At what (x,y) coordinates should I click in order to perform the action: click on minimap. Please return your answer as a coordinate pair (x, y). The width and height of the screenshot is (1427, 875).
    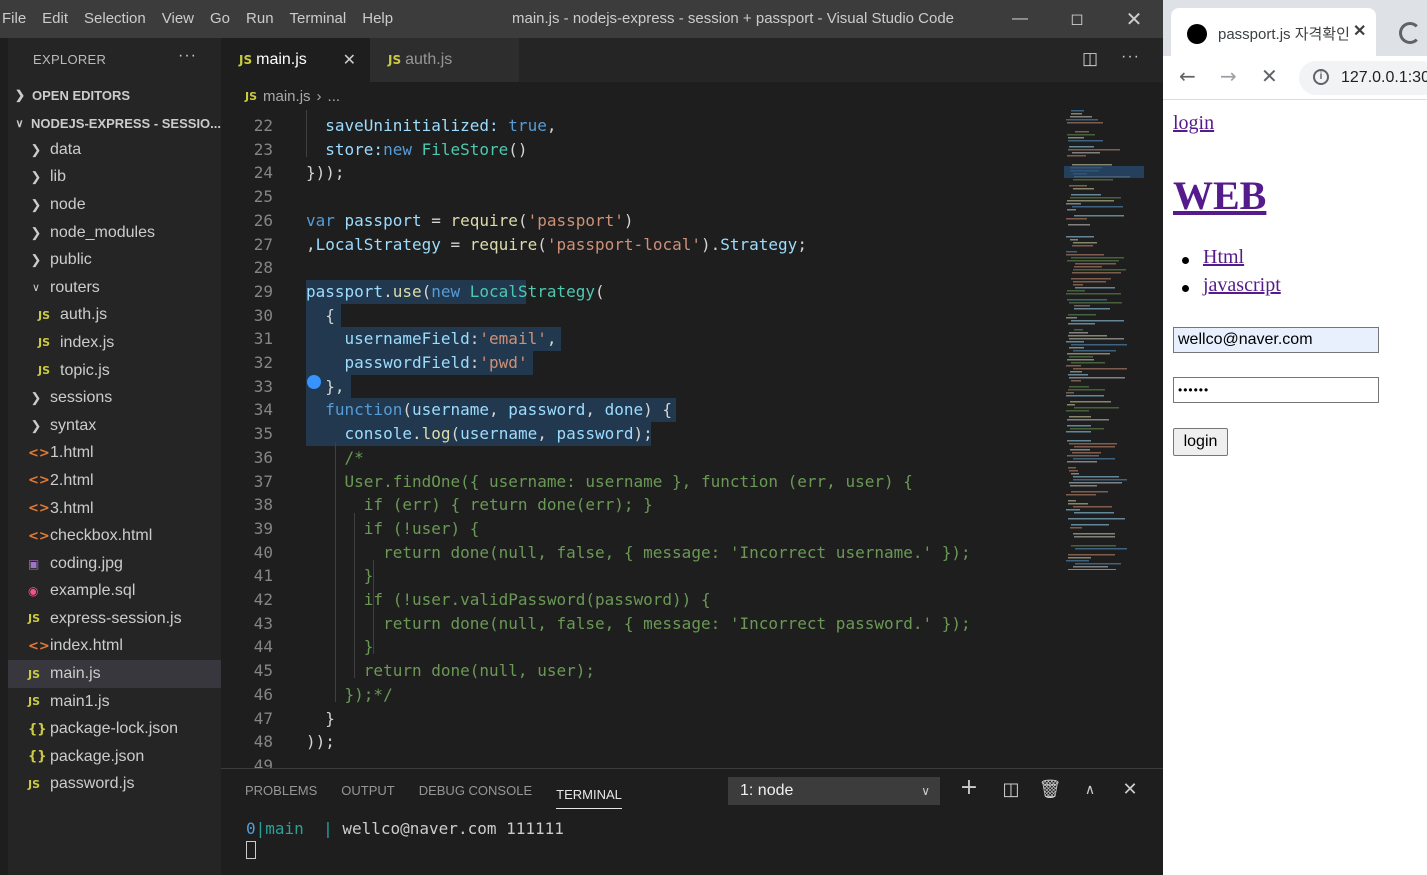
    Looking at the image, I should click on (1106, 340).